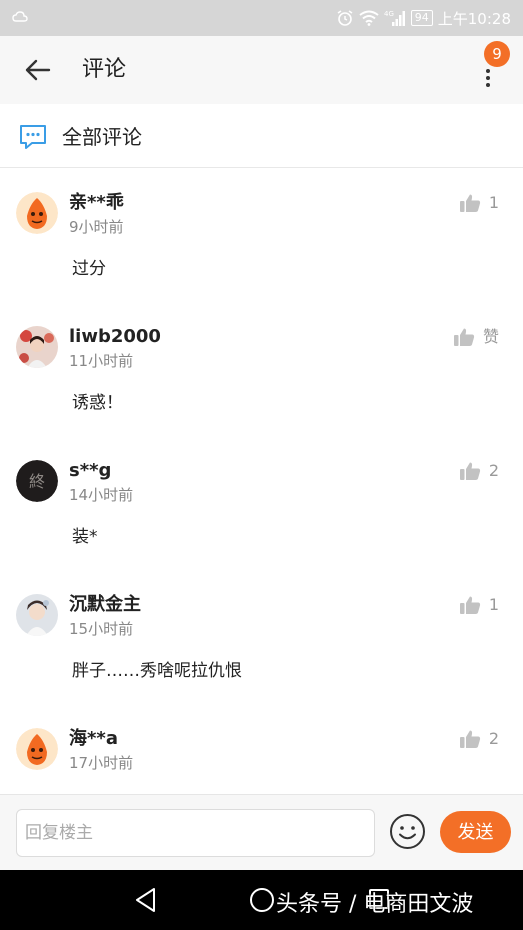 The height and width of the screenshot is (930, 523). I want to click on back-button, so click(37, 70).